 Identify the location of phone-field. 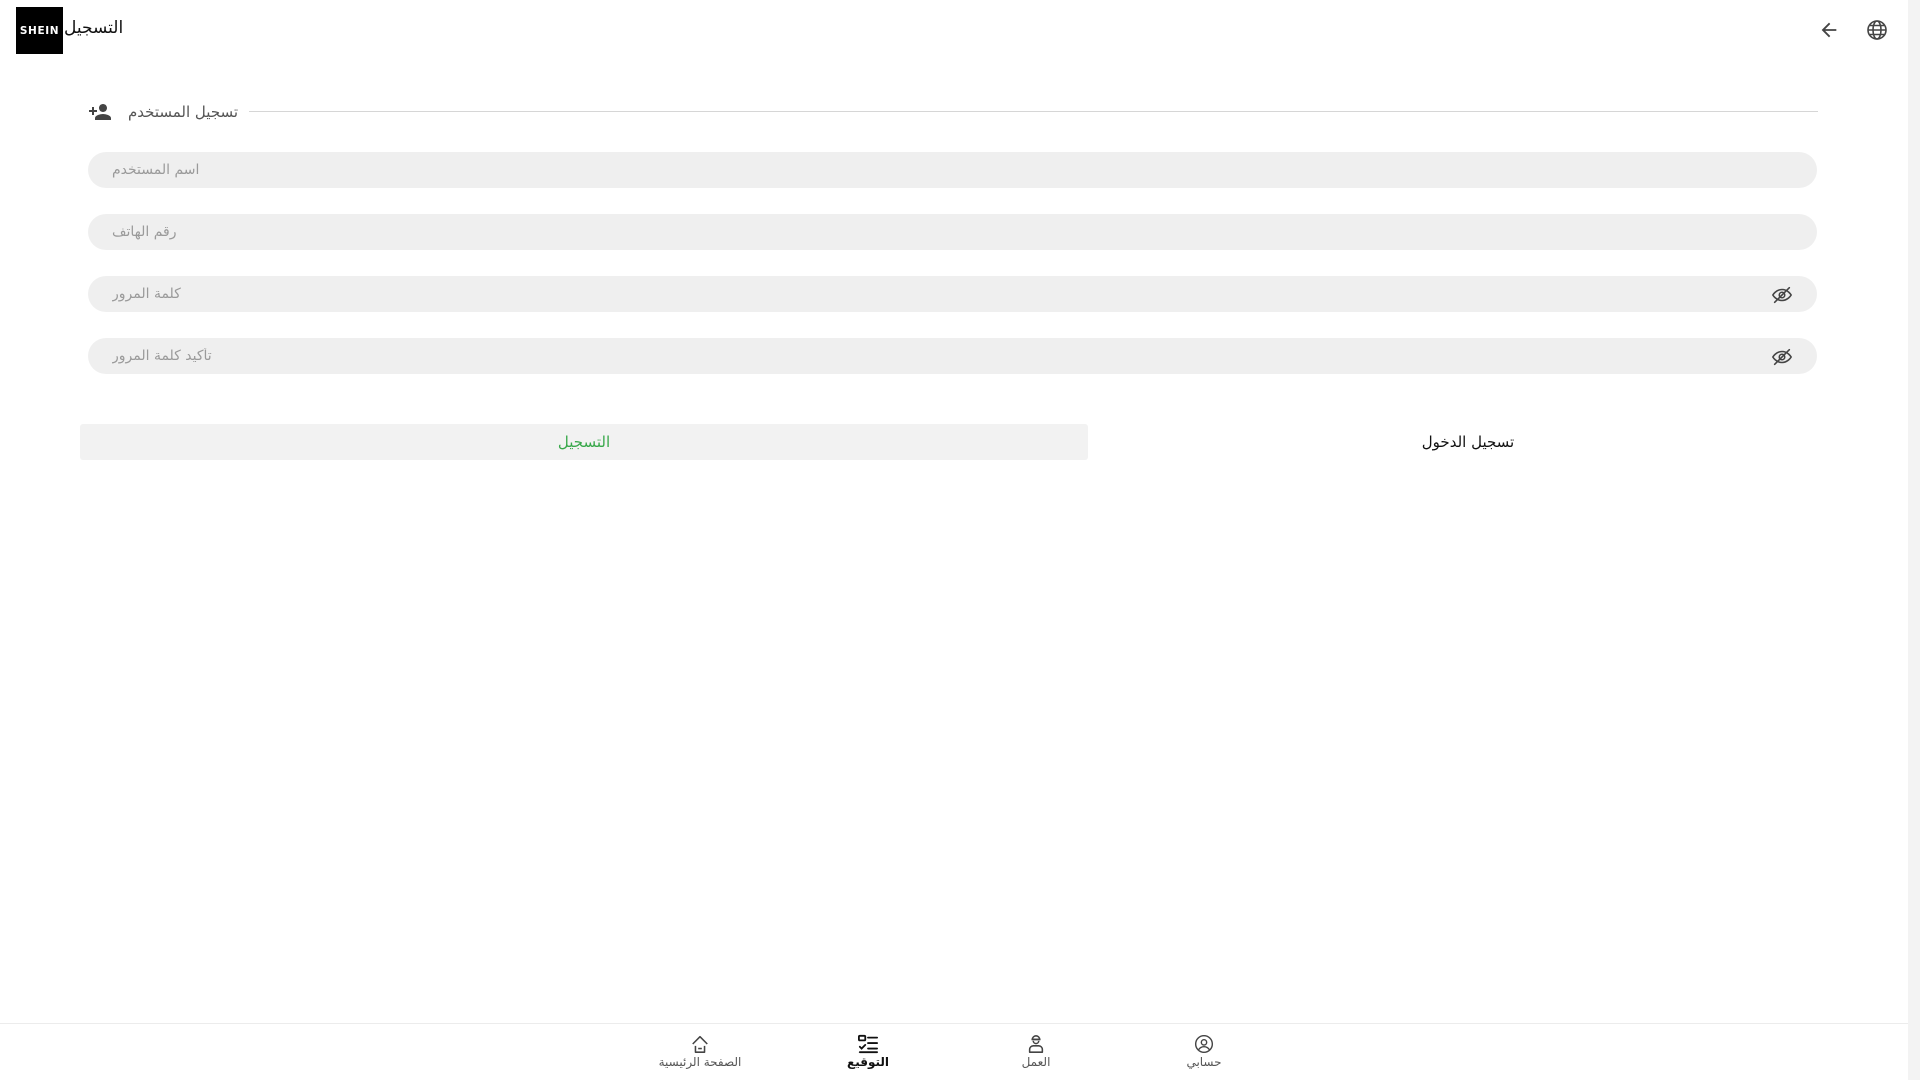
(952, 232).